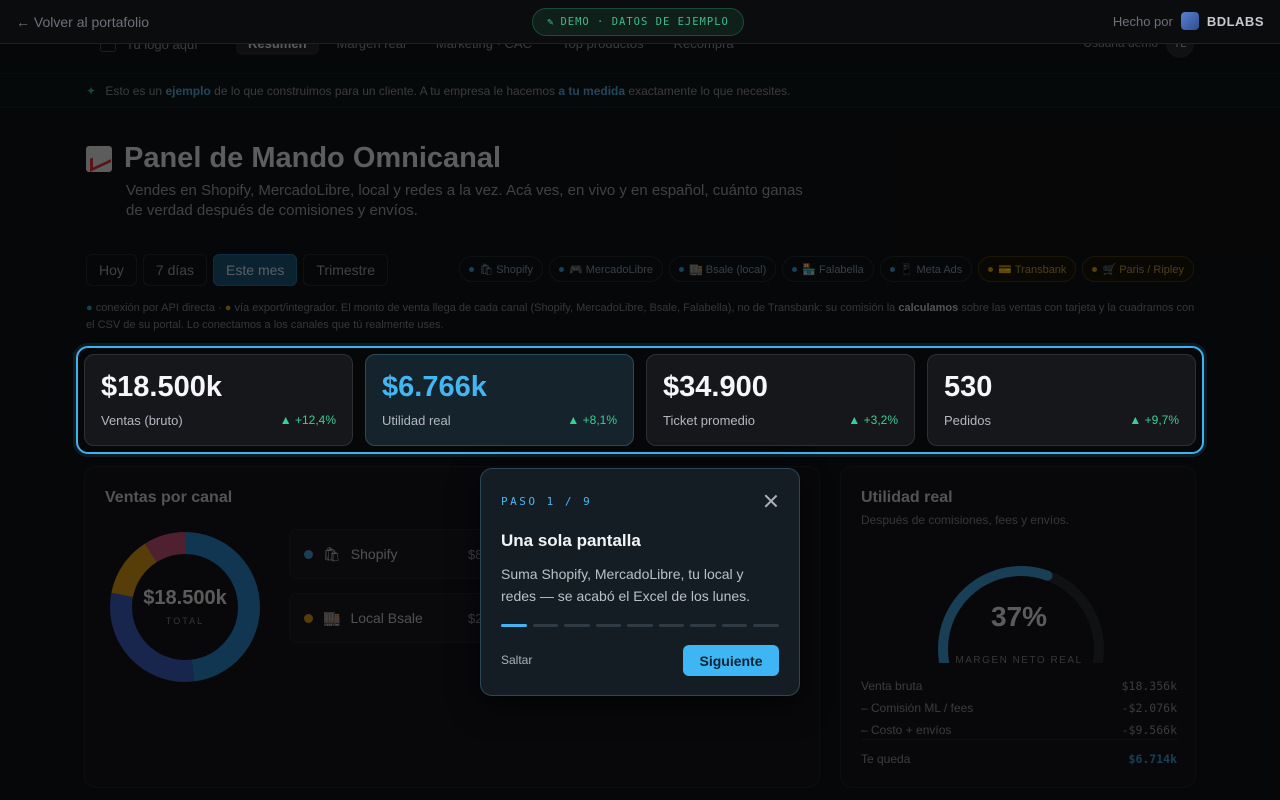 The image size is (1280, 800). I want to click on divider, so click(1019, 739).